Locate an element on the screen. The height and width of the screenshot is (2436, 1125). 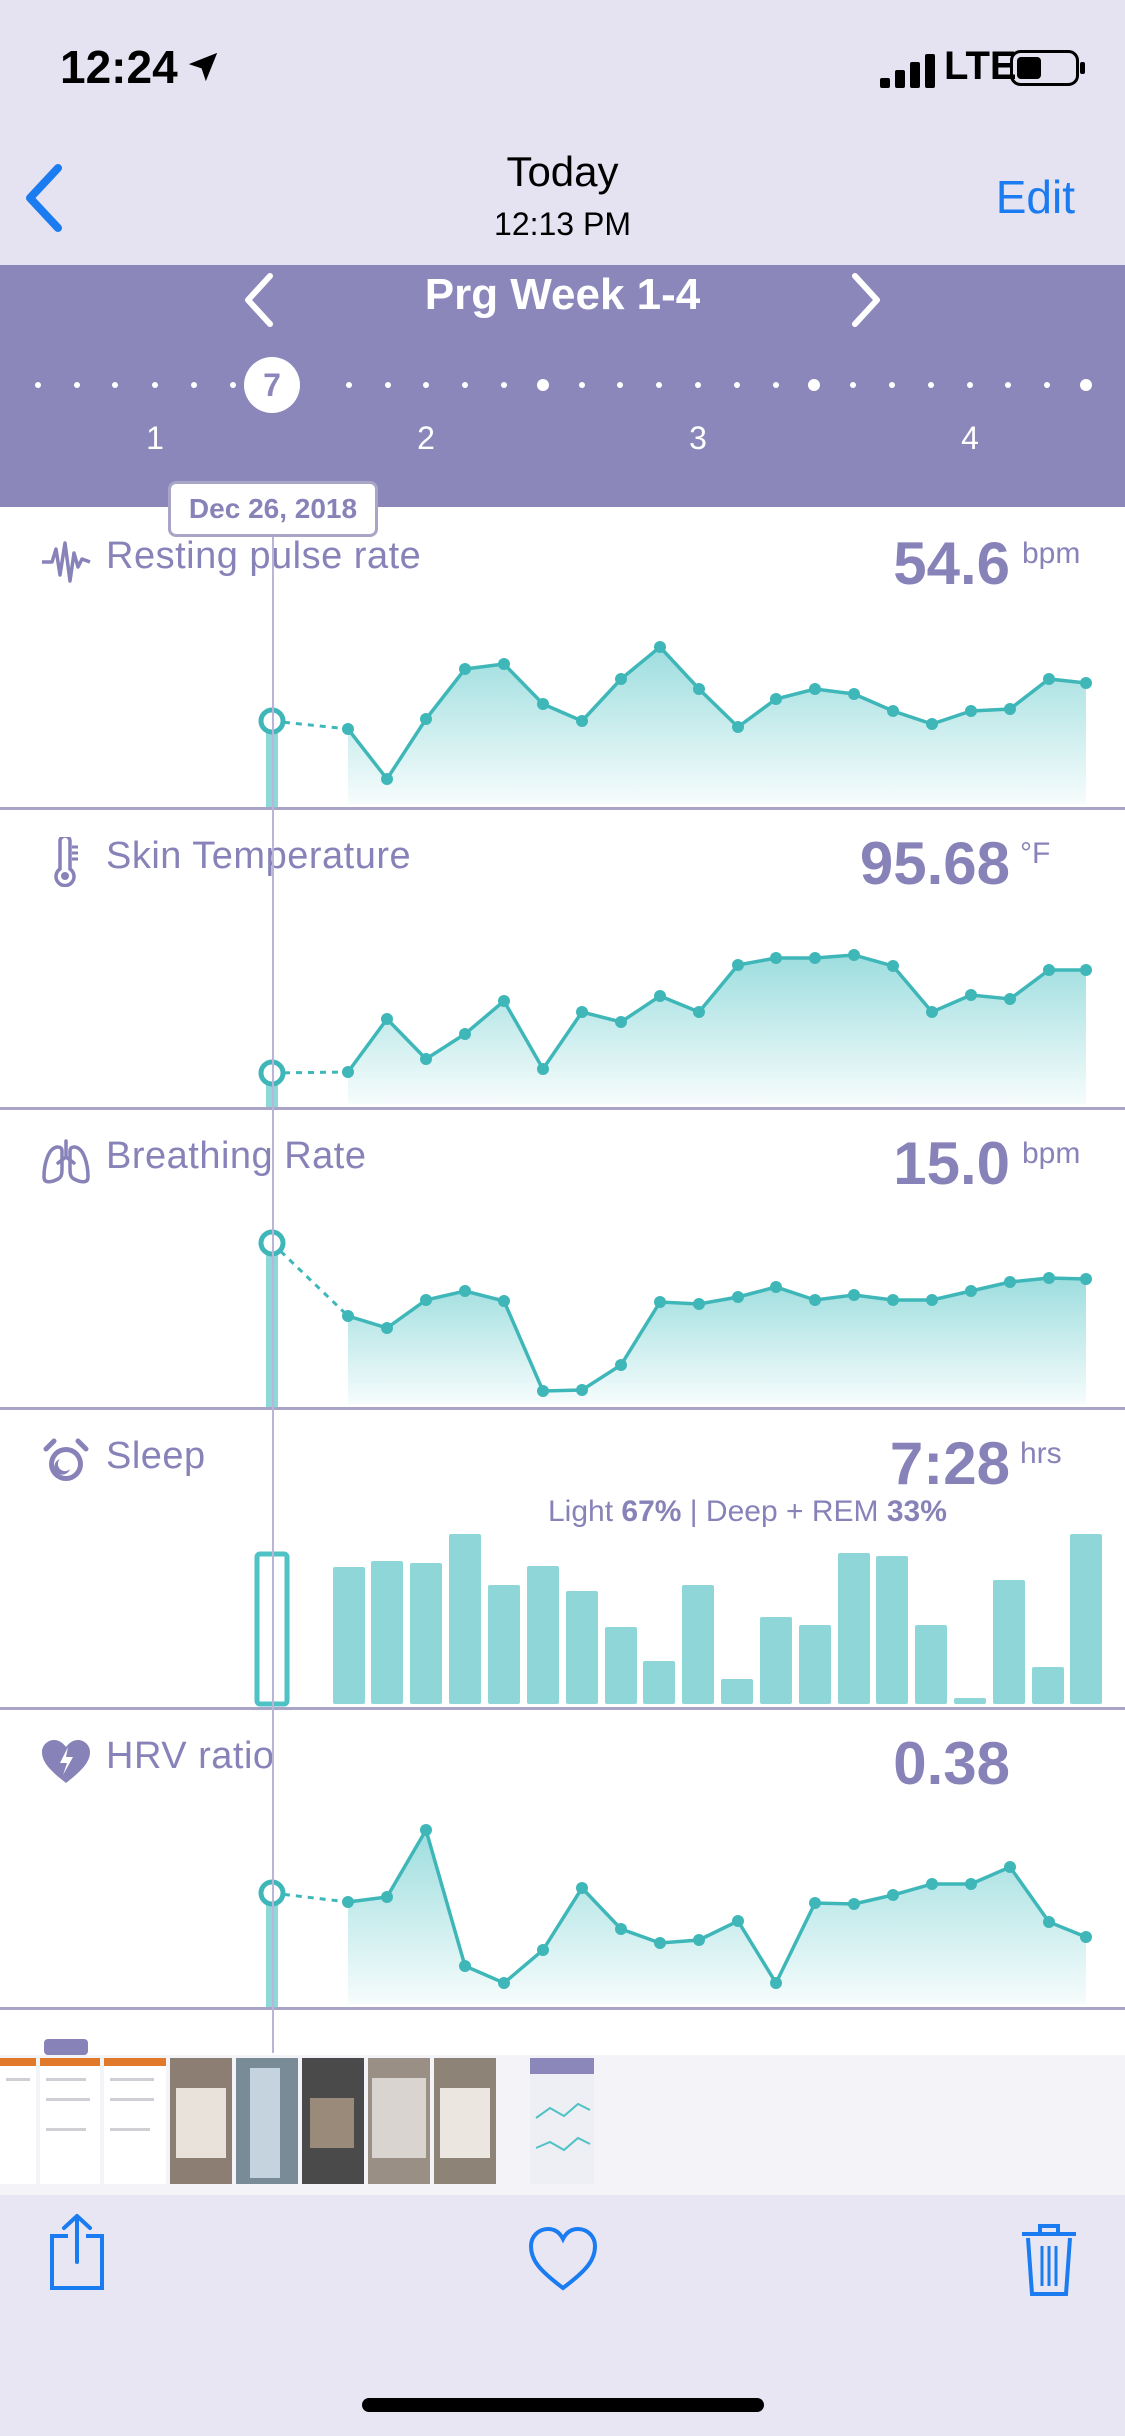
edit-button: Edit is located at coordinates (1035, 197).